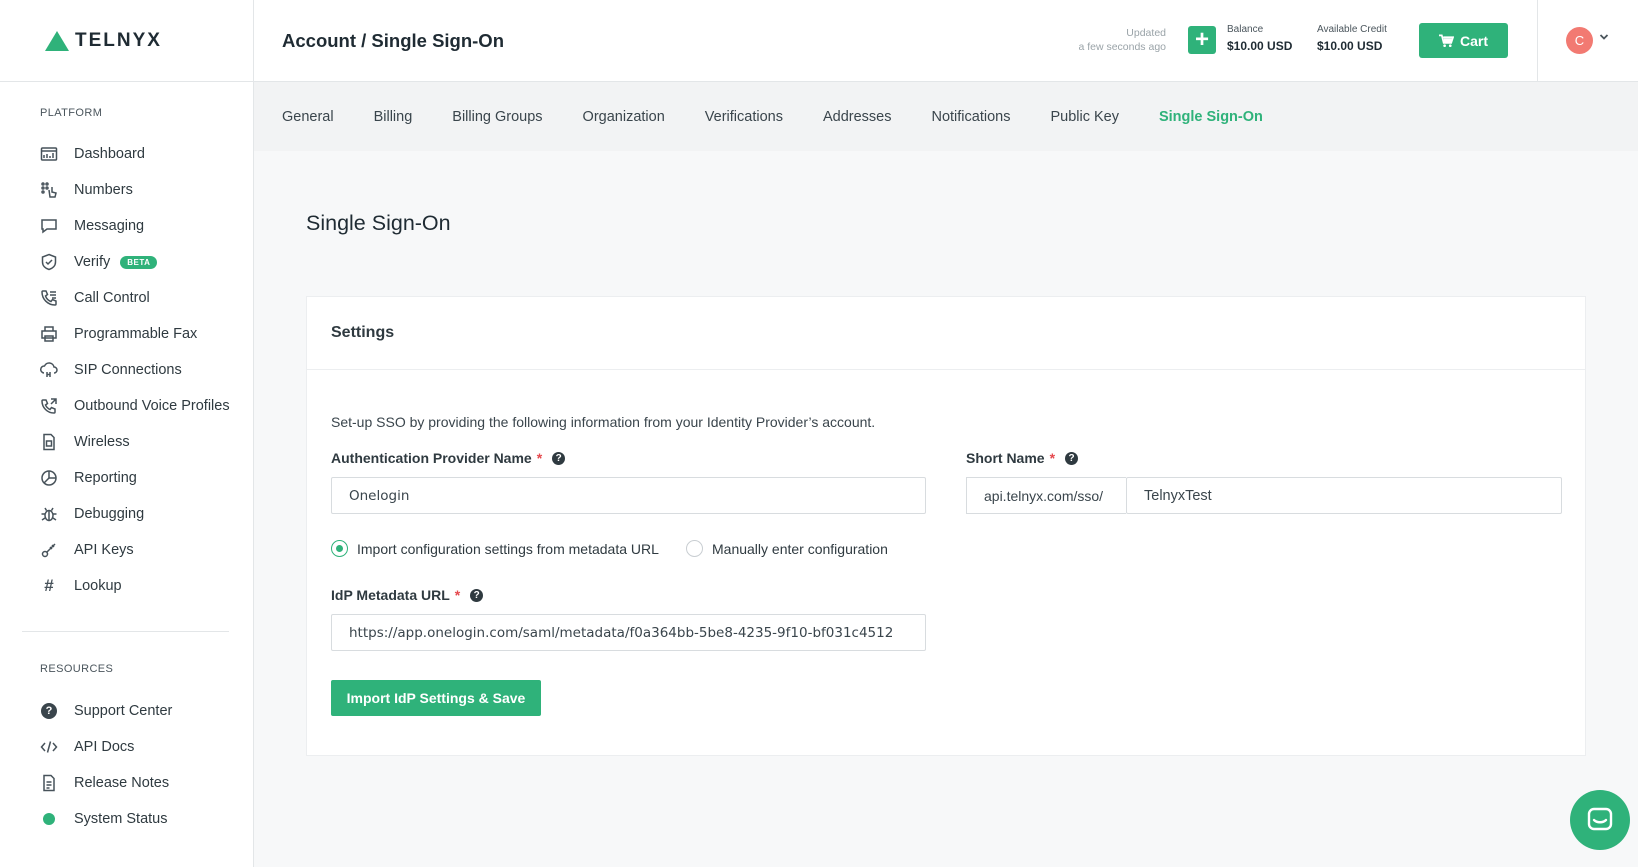  I want to click on logo-text: TELNYX, so click(118, 40).